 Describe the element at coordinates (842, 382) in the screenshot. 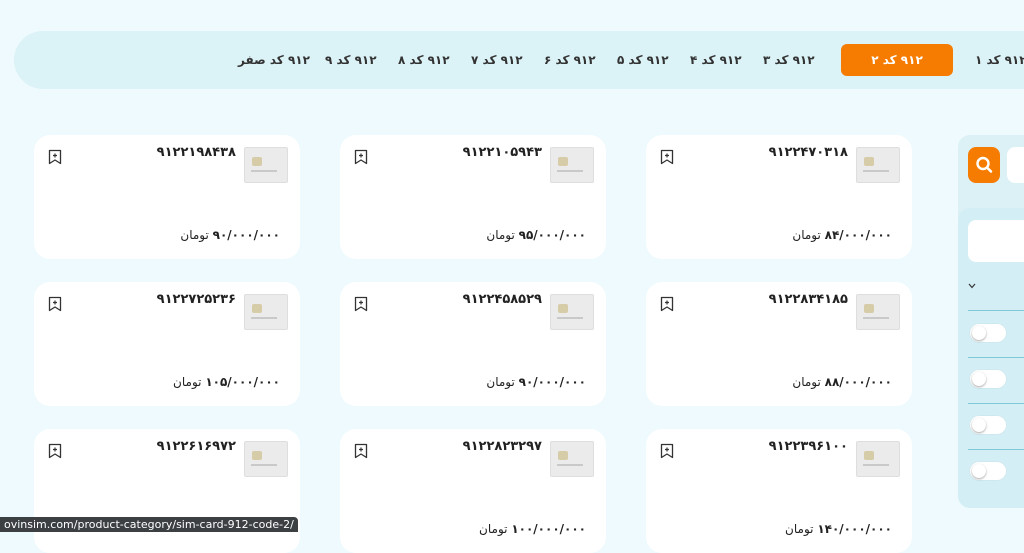

I see `price: ۸۸/۰۰۰/۰۰۰ تومان` at that location.